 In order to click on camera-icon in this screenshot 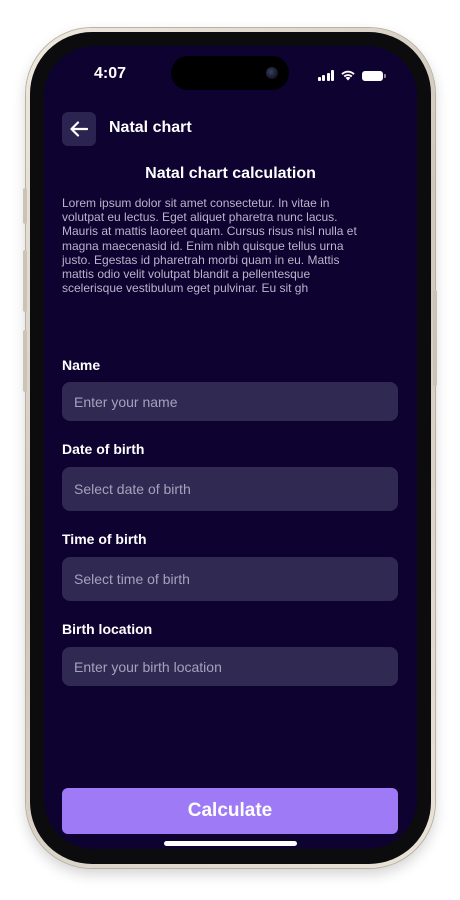, I will do `click(272, 73)`.